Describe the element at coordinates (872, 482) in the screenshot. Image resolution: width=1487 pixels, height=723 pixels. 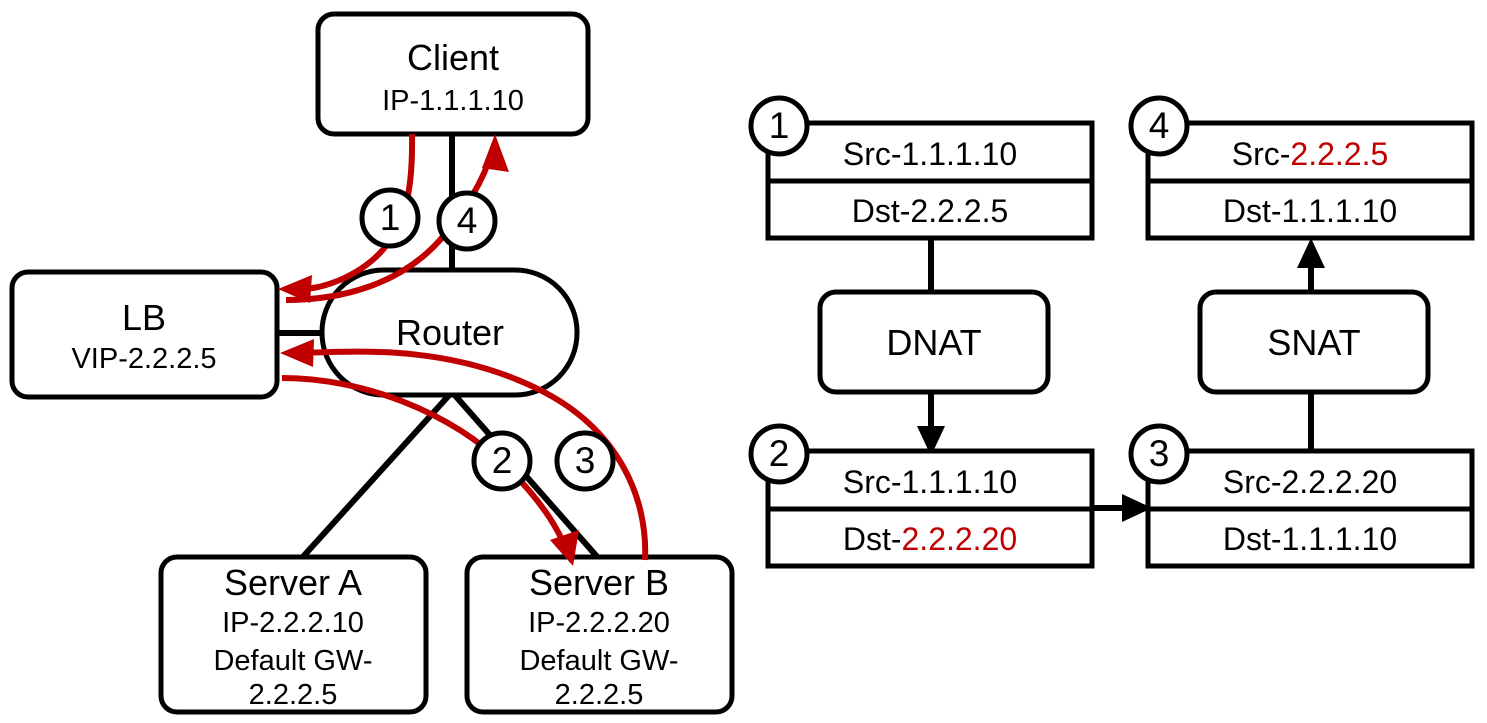
I see `packet-2-src-label: Src-` at that location.